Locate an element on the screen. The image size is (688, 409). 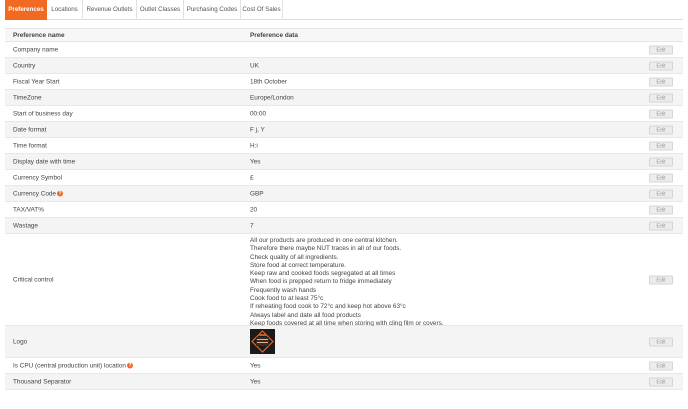
preference-name: Time format is located at coordinates (30, 145).